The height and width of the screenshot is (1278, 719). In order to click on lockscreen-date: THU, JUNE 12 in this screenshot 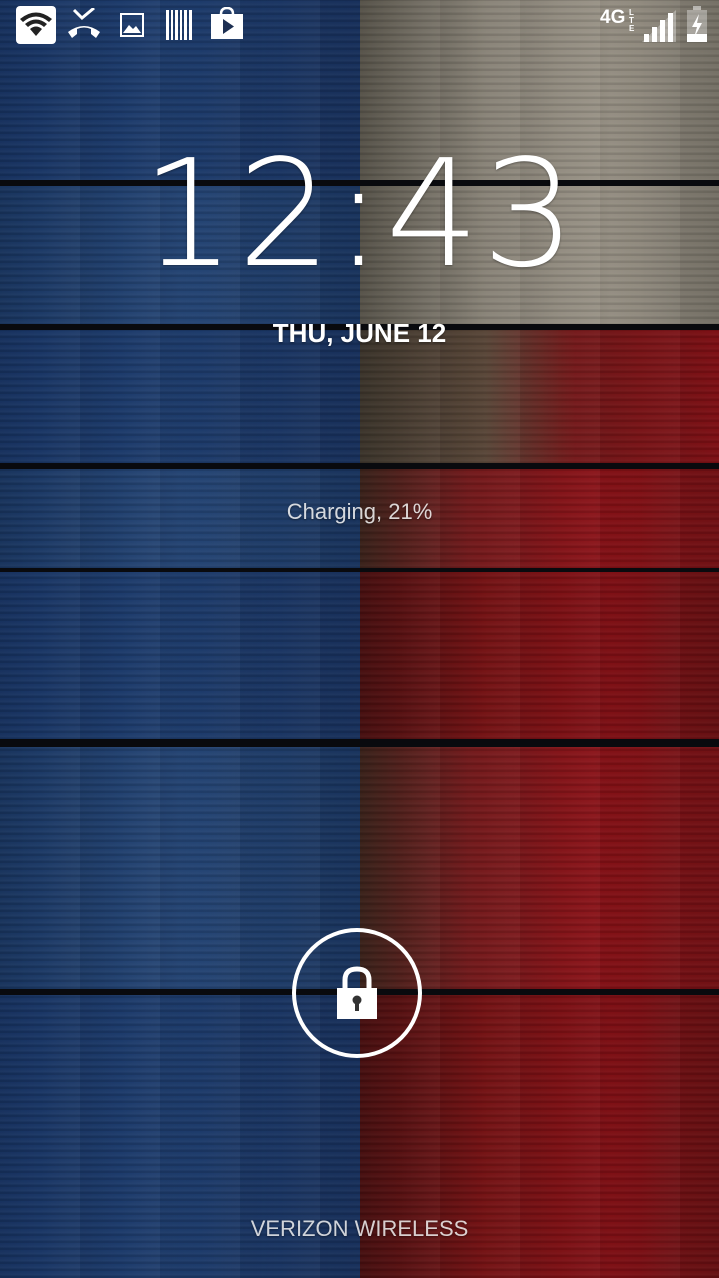, I will do `click(359, 333)`.